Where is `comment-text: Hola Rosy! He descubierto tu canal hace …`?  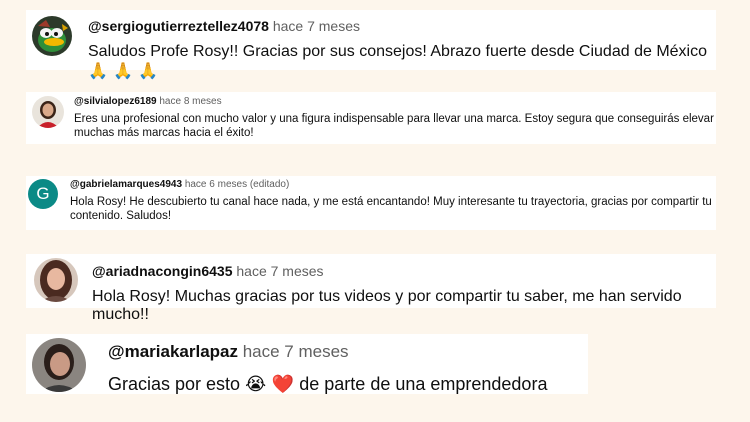 comment-text: Hola Rosy! He descubierto tu canal hace … is located at coordinates (391, 209).